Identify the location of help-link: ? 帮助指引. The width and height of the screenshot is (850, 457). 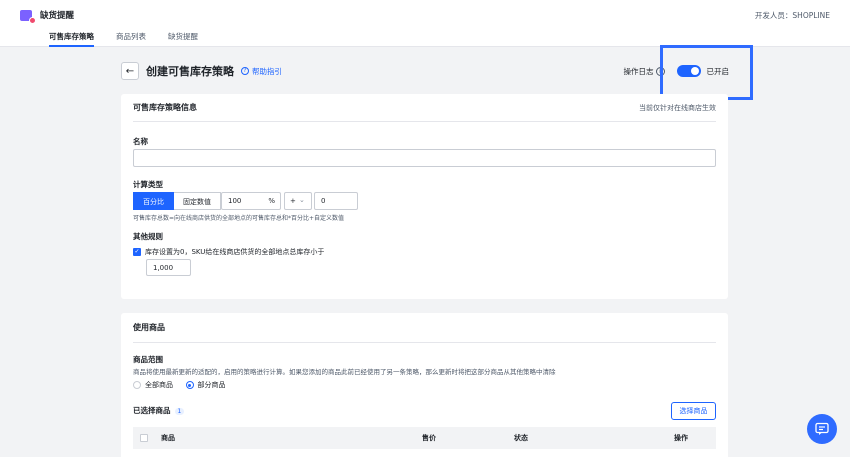
(261, 71).